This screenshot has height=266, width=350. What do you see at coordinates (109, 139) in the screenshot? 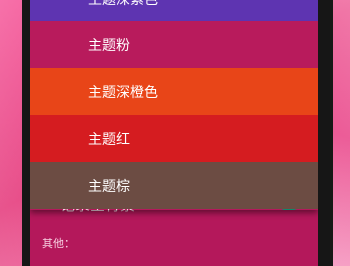
I see `menu-item-label: 主题红` at bounding box center [109, 139].